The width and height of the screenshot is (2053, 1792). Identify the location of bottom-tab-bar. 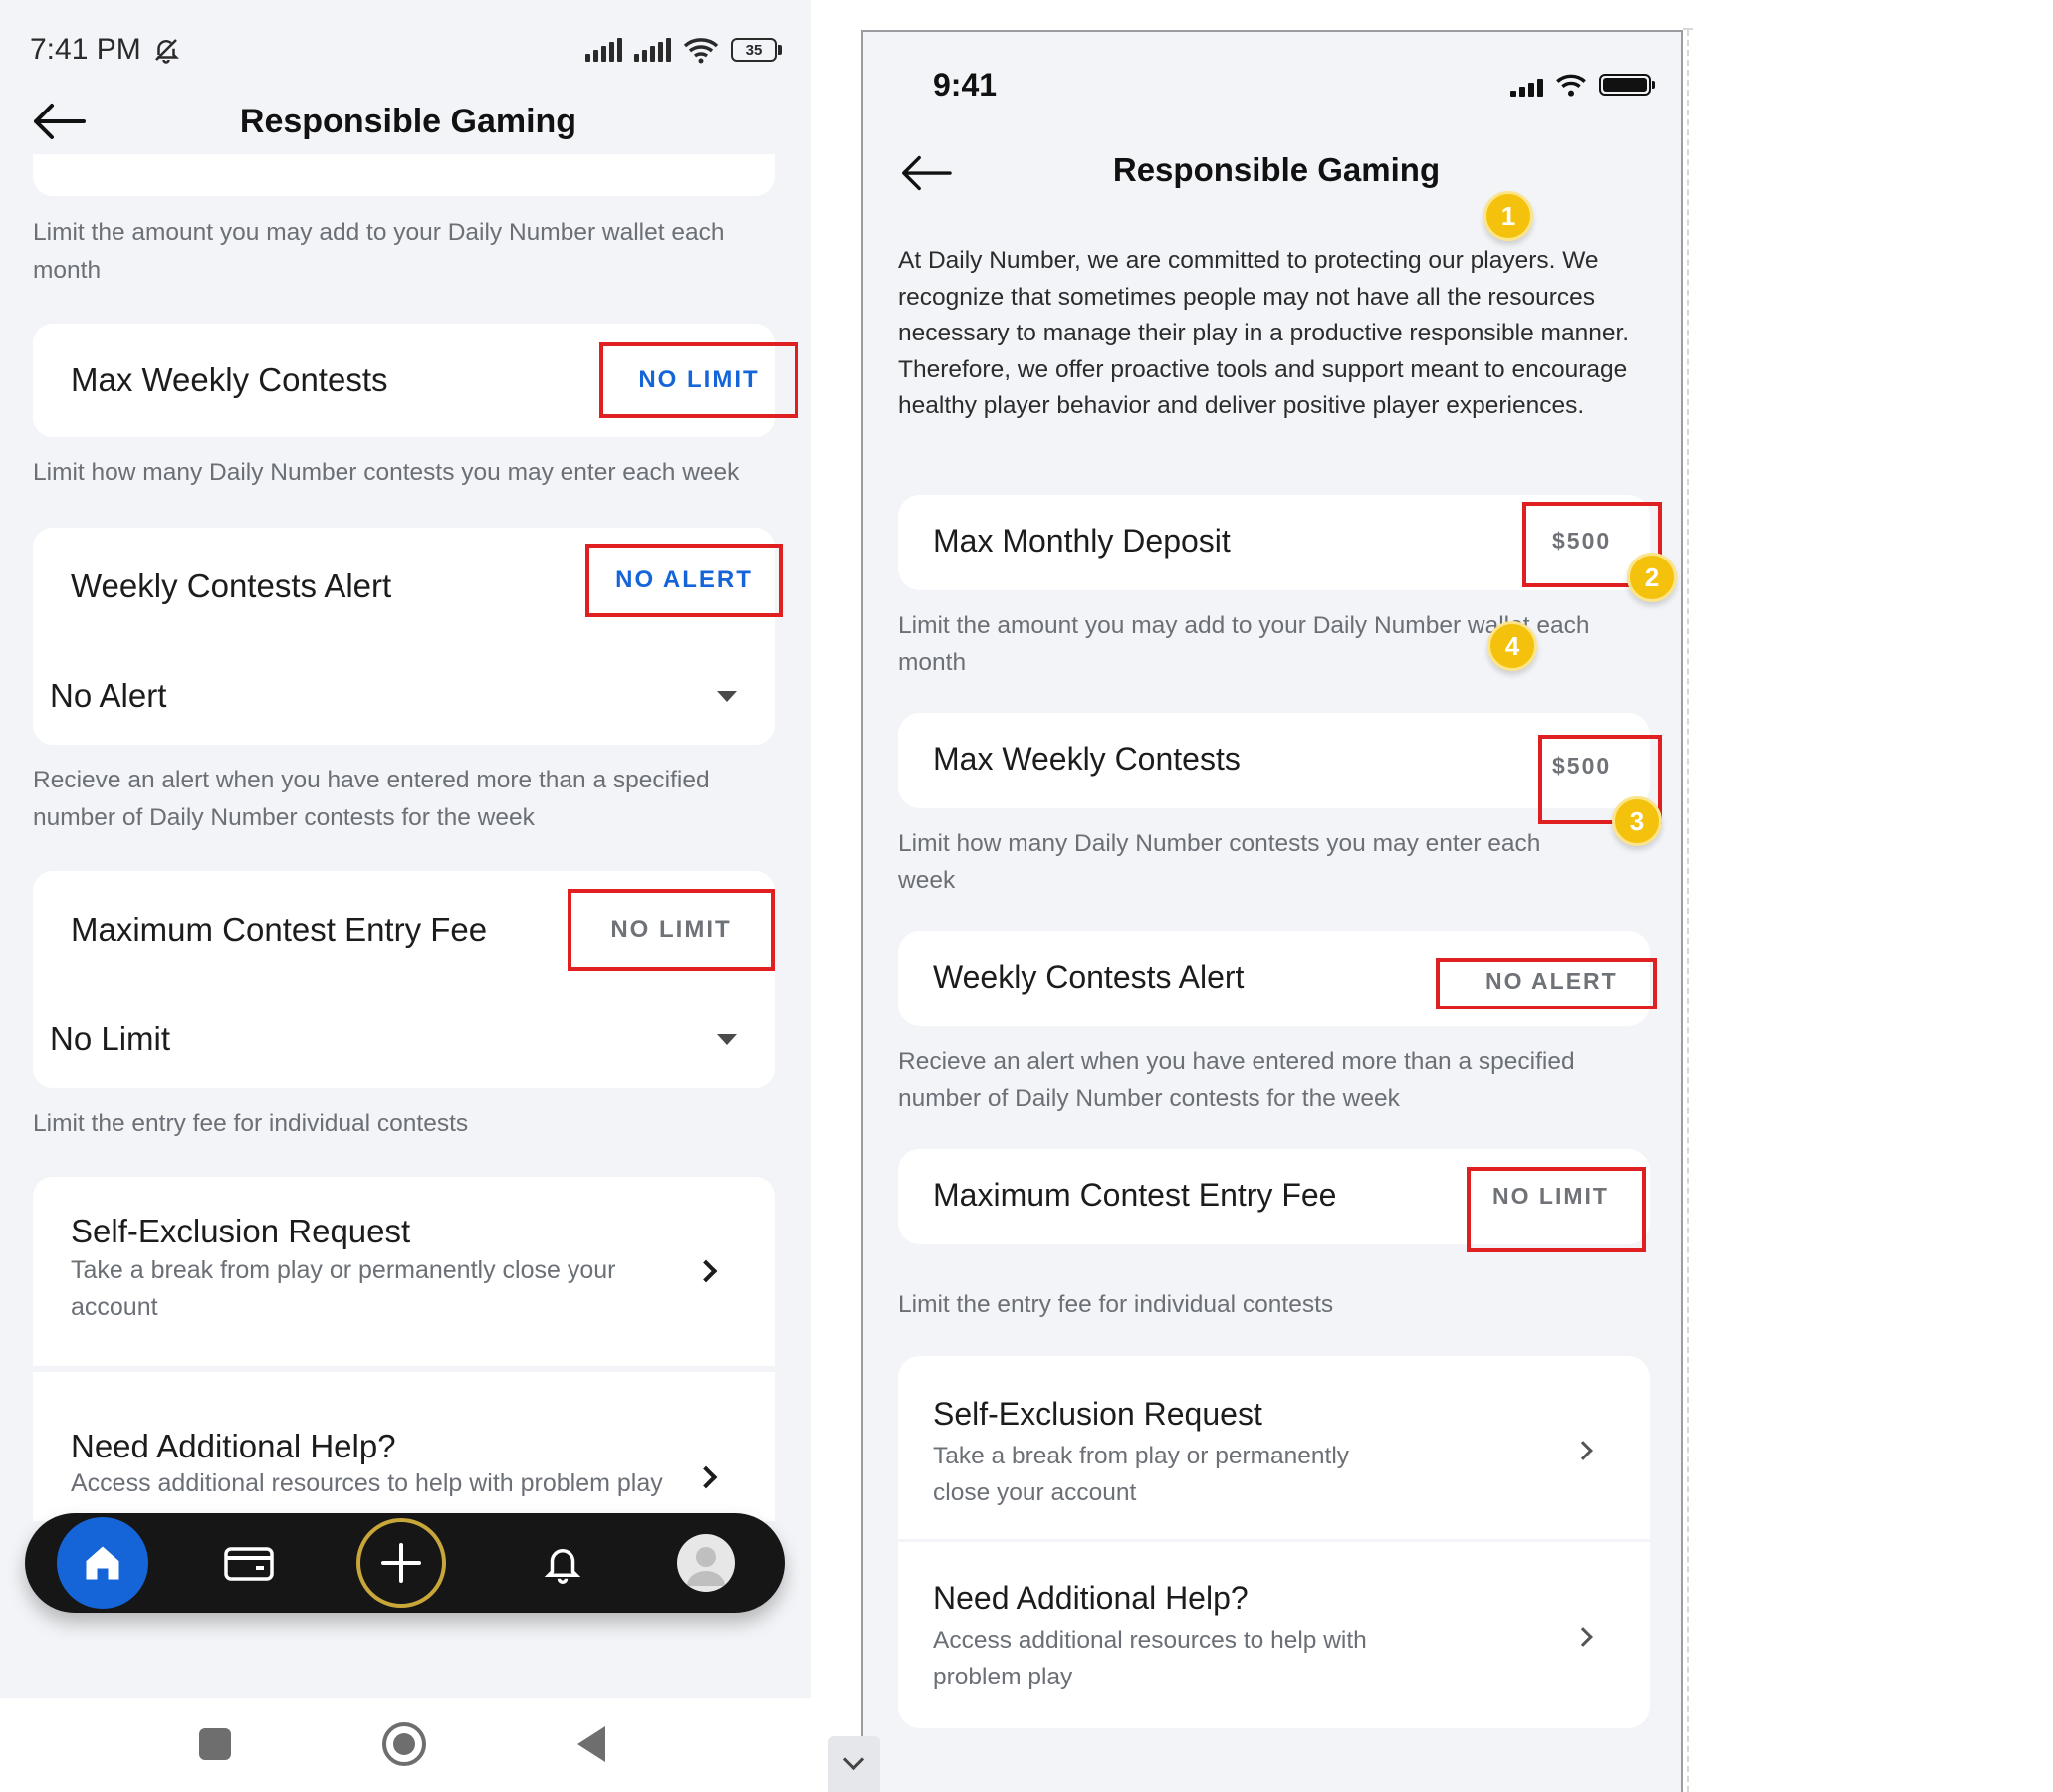
(405, 1563).